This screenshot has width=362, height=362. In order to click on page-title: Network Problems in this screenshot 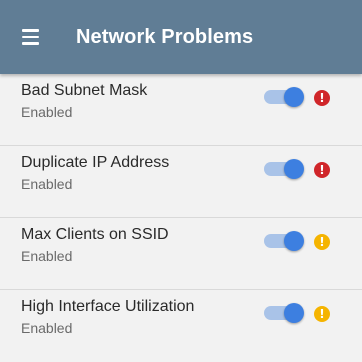, I will do `click(165, 36)`.